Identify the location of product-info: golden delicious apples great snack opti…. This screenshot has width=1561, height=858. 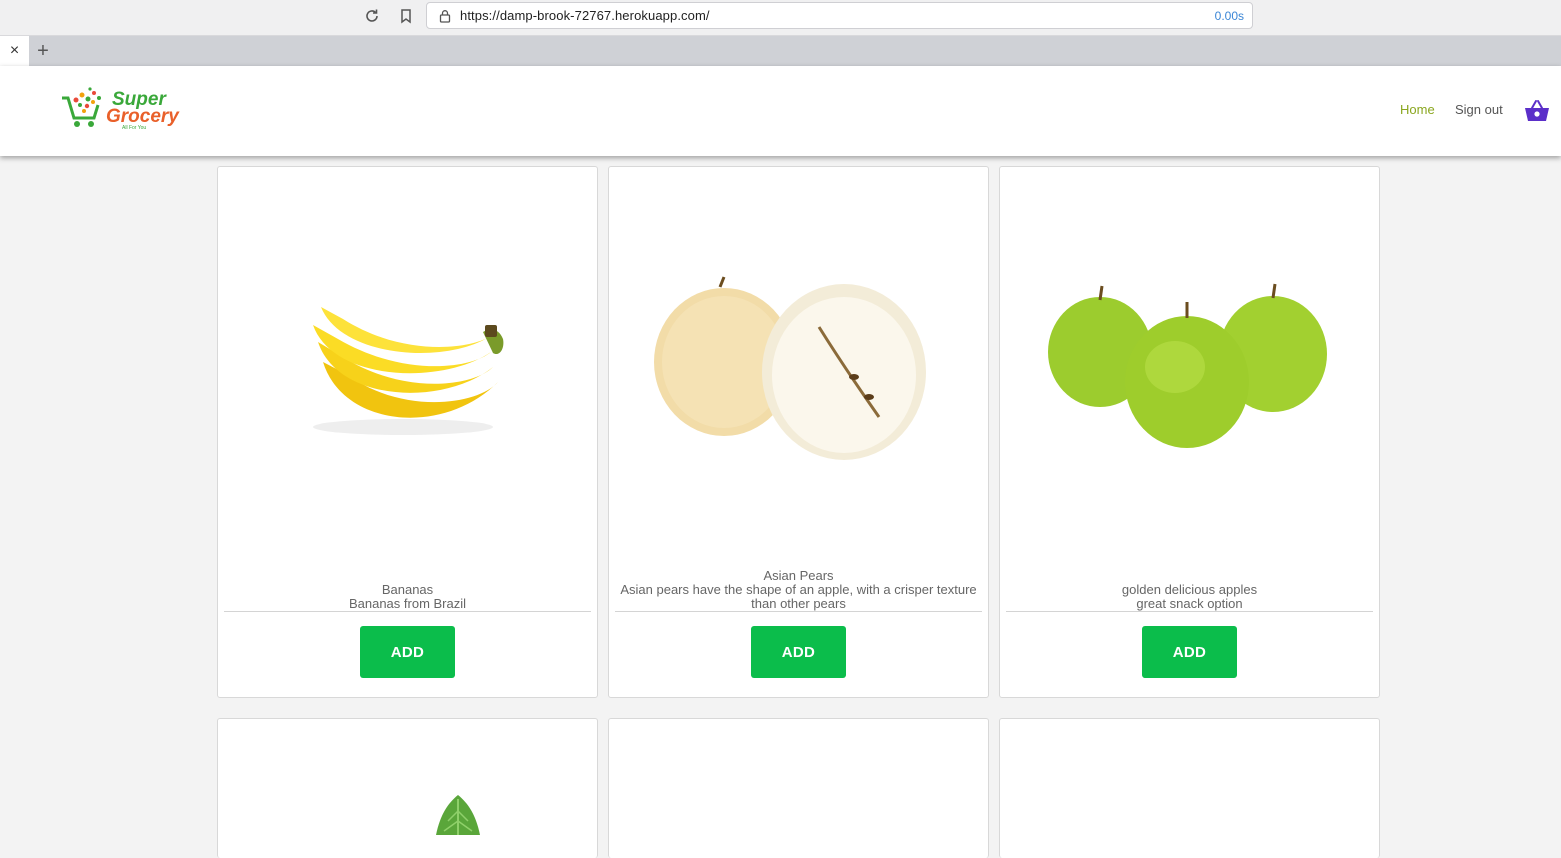
(1189, 597).